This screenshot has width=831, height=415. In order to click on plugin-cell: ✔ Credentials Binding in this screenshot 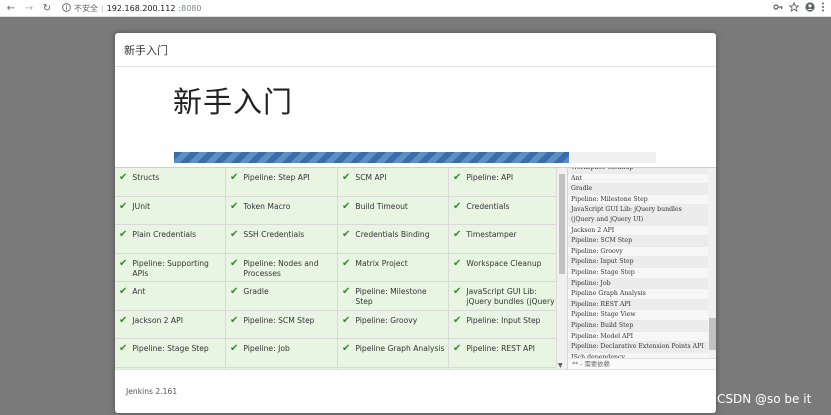, I will do `click(393, 239)`.